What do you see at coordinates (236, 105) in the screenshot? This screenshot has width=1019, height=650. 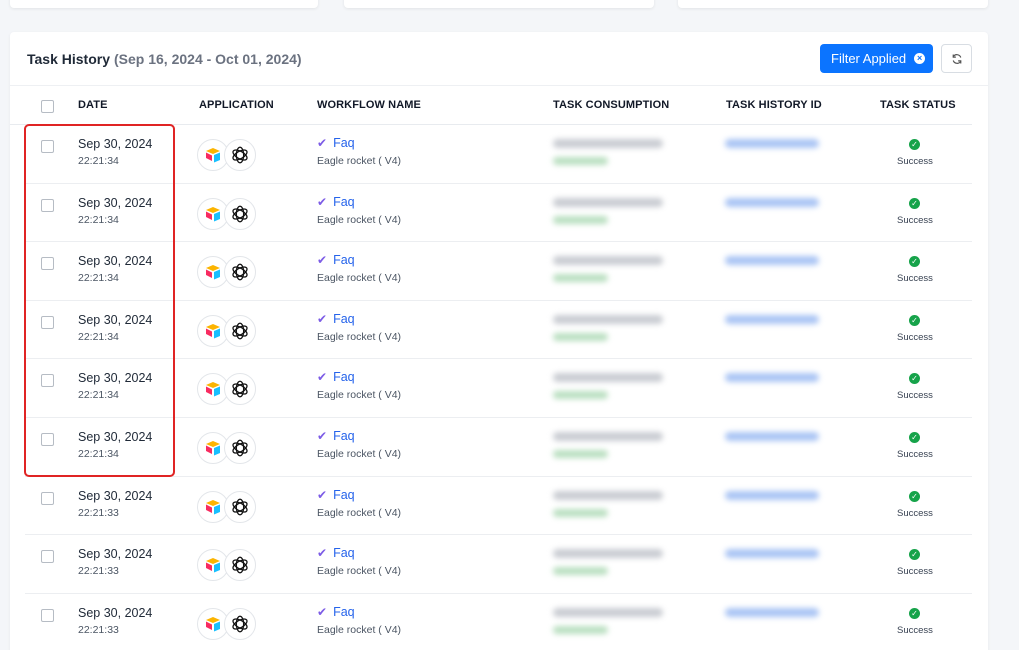 I see `col-application: APPLICATION` at bounding box center [236, 105].